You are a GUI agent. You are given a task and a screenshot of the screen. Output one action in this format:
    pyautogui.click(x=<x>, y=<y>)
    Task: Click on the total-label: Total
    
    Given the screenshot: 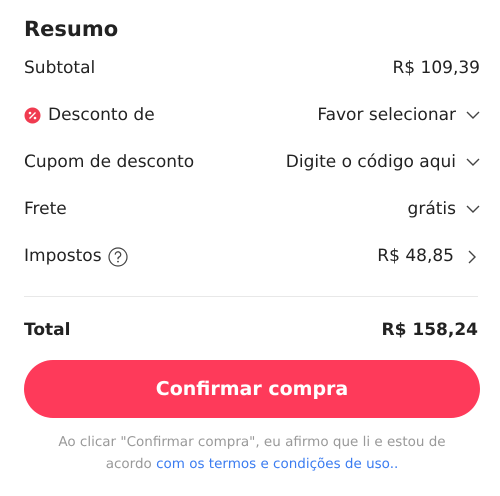 What is the action you would take?
    pyautogui.click(x=47, y=330)
    